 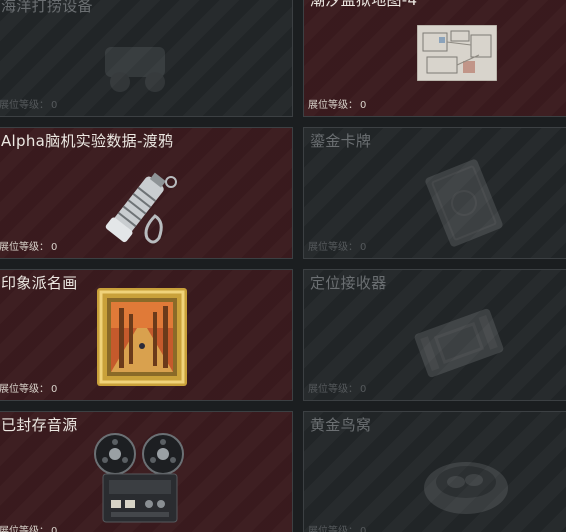 I want to click on salvage-gear-icon, so click(x=135, y=69).